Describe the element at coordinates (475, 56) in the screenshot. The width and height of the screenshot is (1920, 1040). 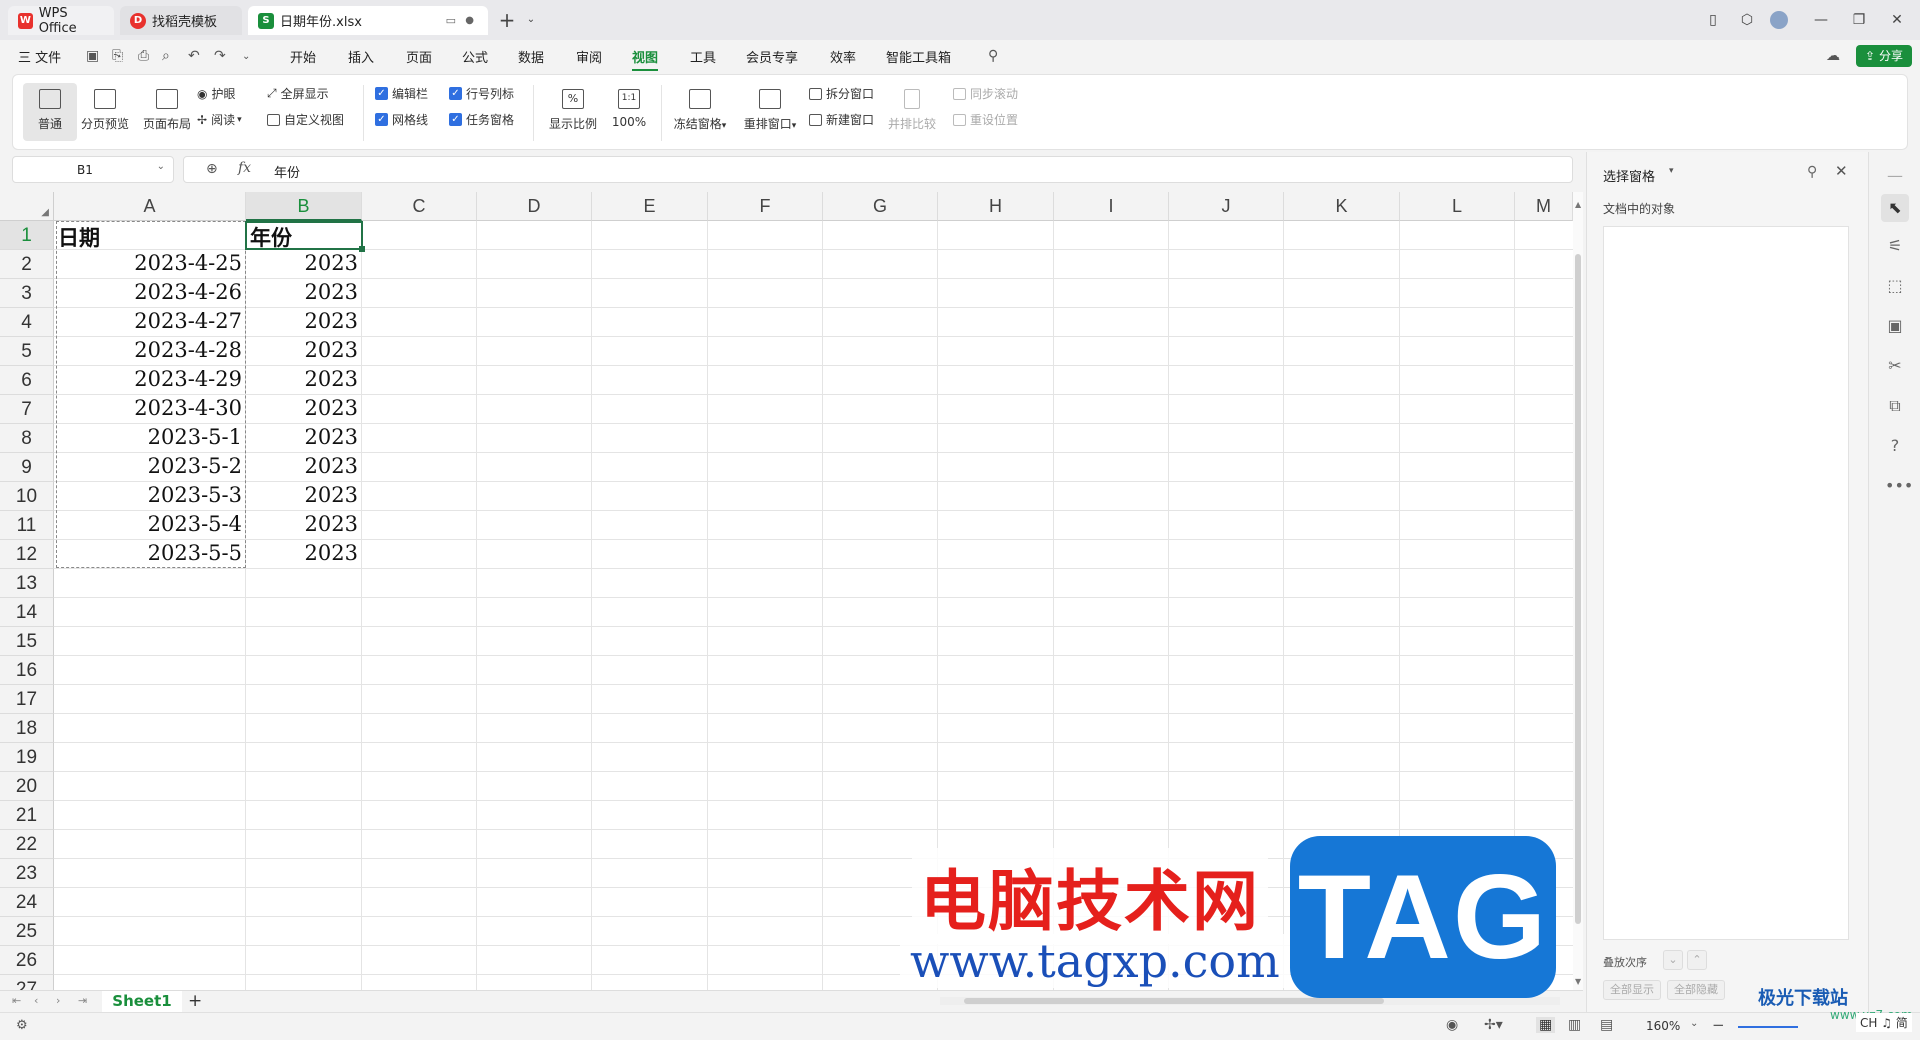
I see `menu-formula: 公式` at that location.